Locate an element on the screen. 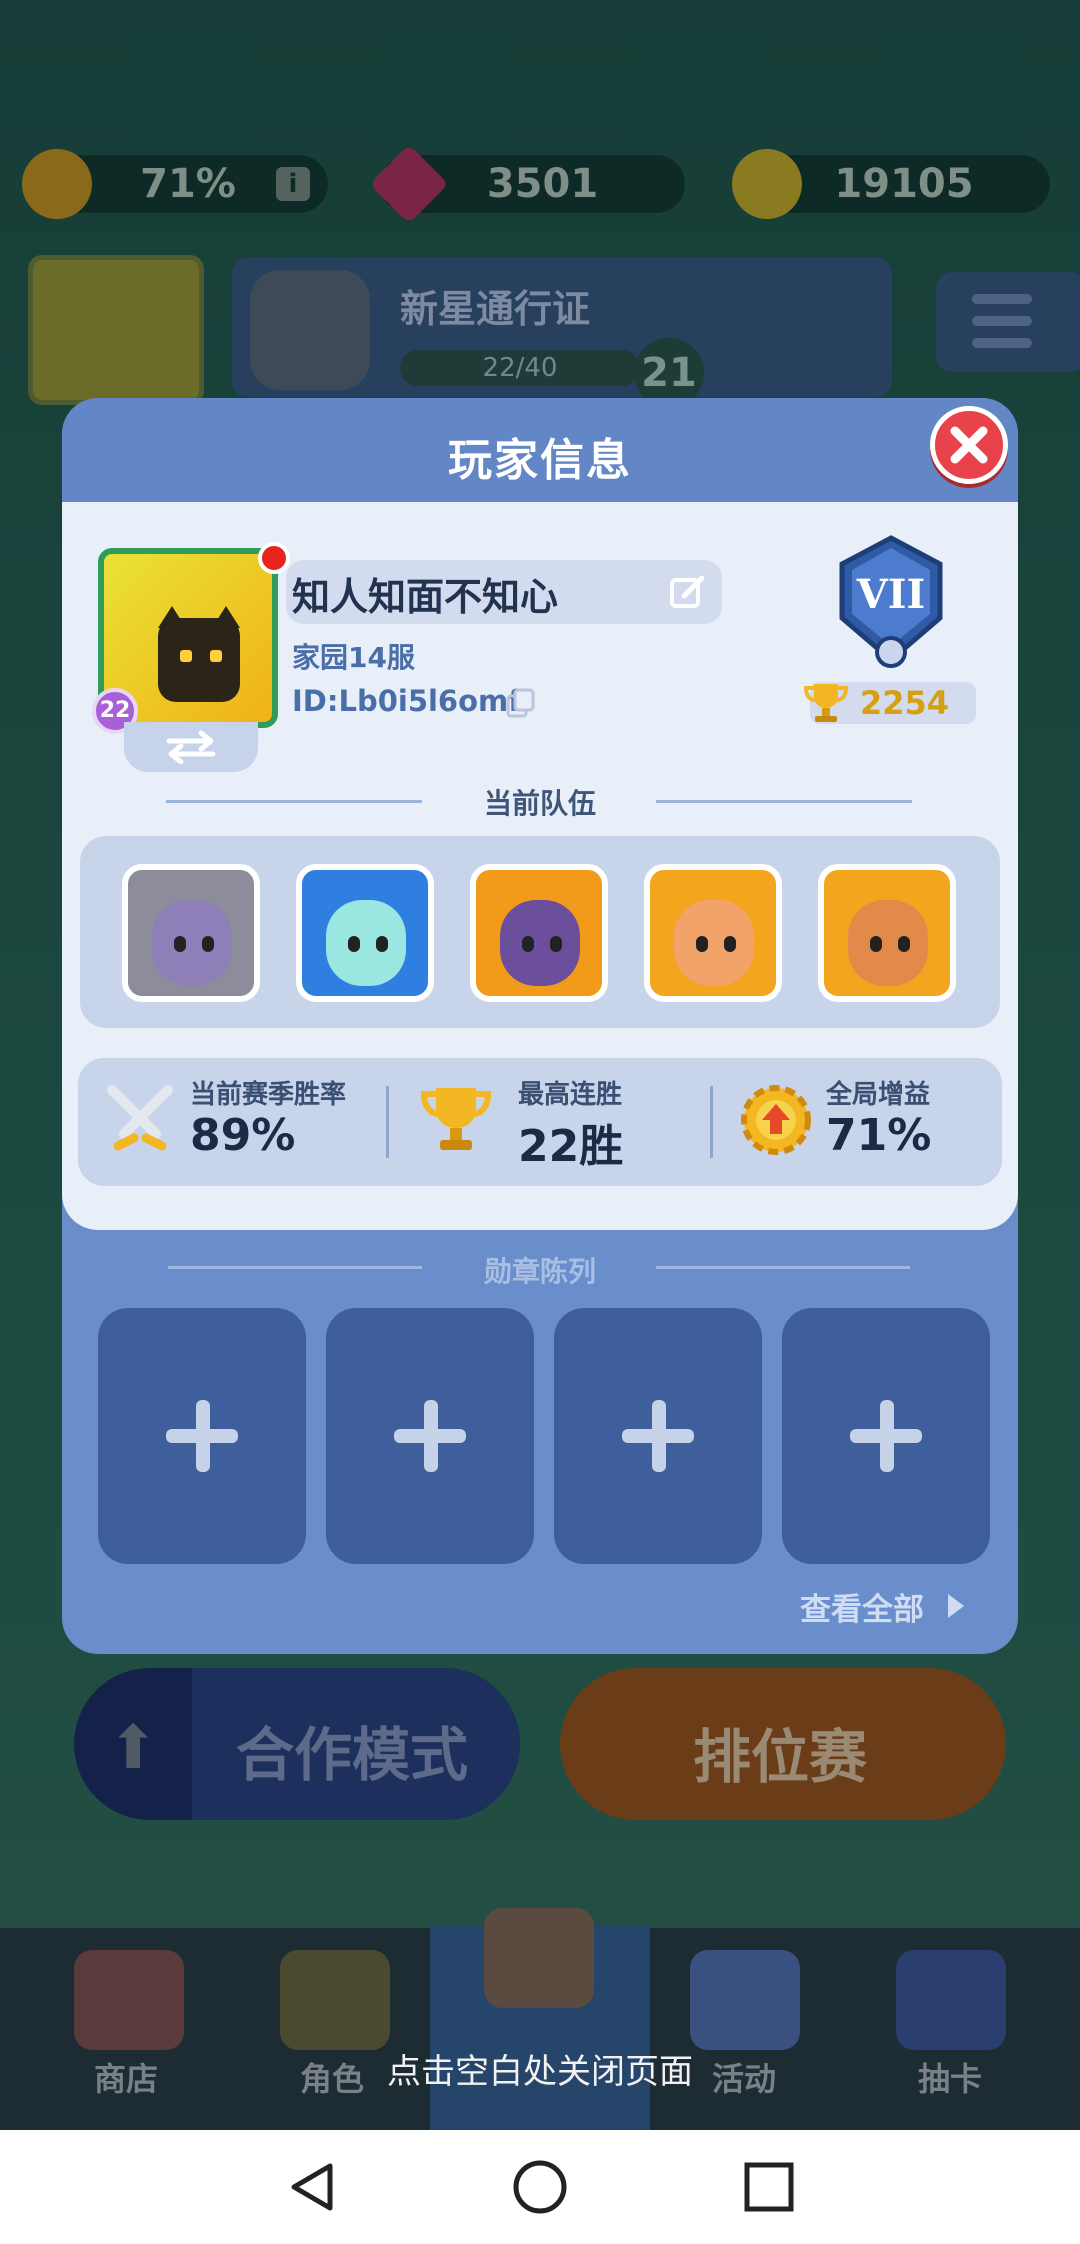 The image size is (1080, 2244). recents-square-icon is located at coordinates (769, 2187).